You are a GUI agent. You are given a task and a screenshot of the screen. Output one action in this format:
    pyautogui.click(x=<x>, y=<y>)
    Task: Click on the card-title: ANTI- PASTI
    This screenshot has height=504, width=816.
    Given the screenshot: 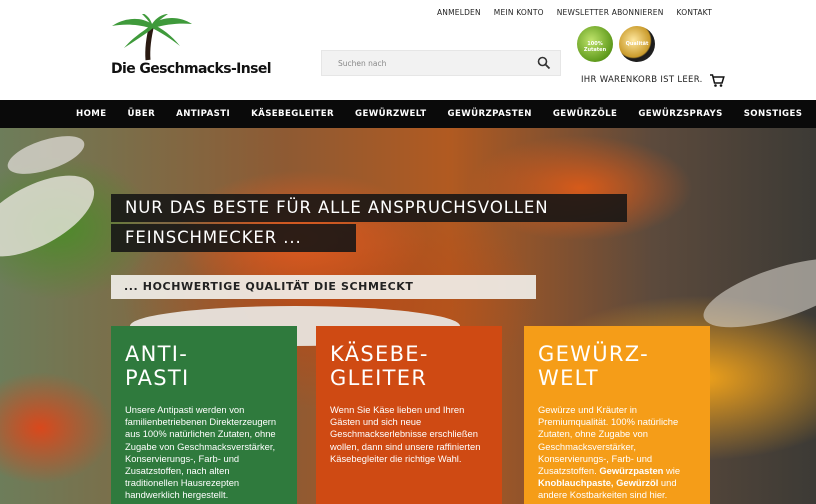 What is the action you would take?
    pyautogui.click(x=204, y=366)
    